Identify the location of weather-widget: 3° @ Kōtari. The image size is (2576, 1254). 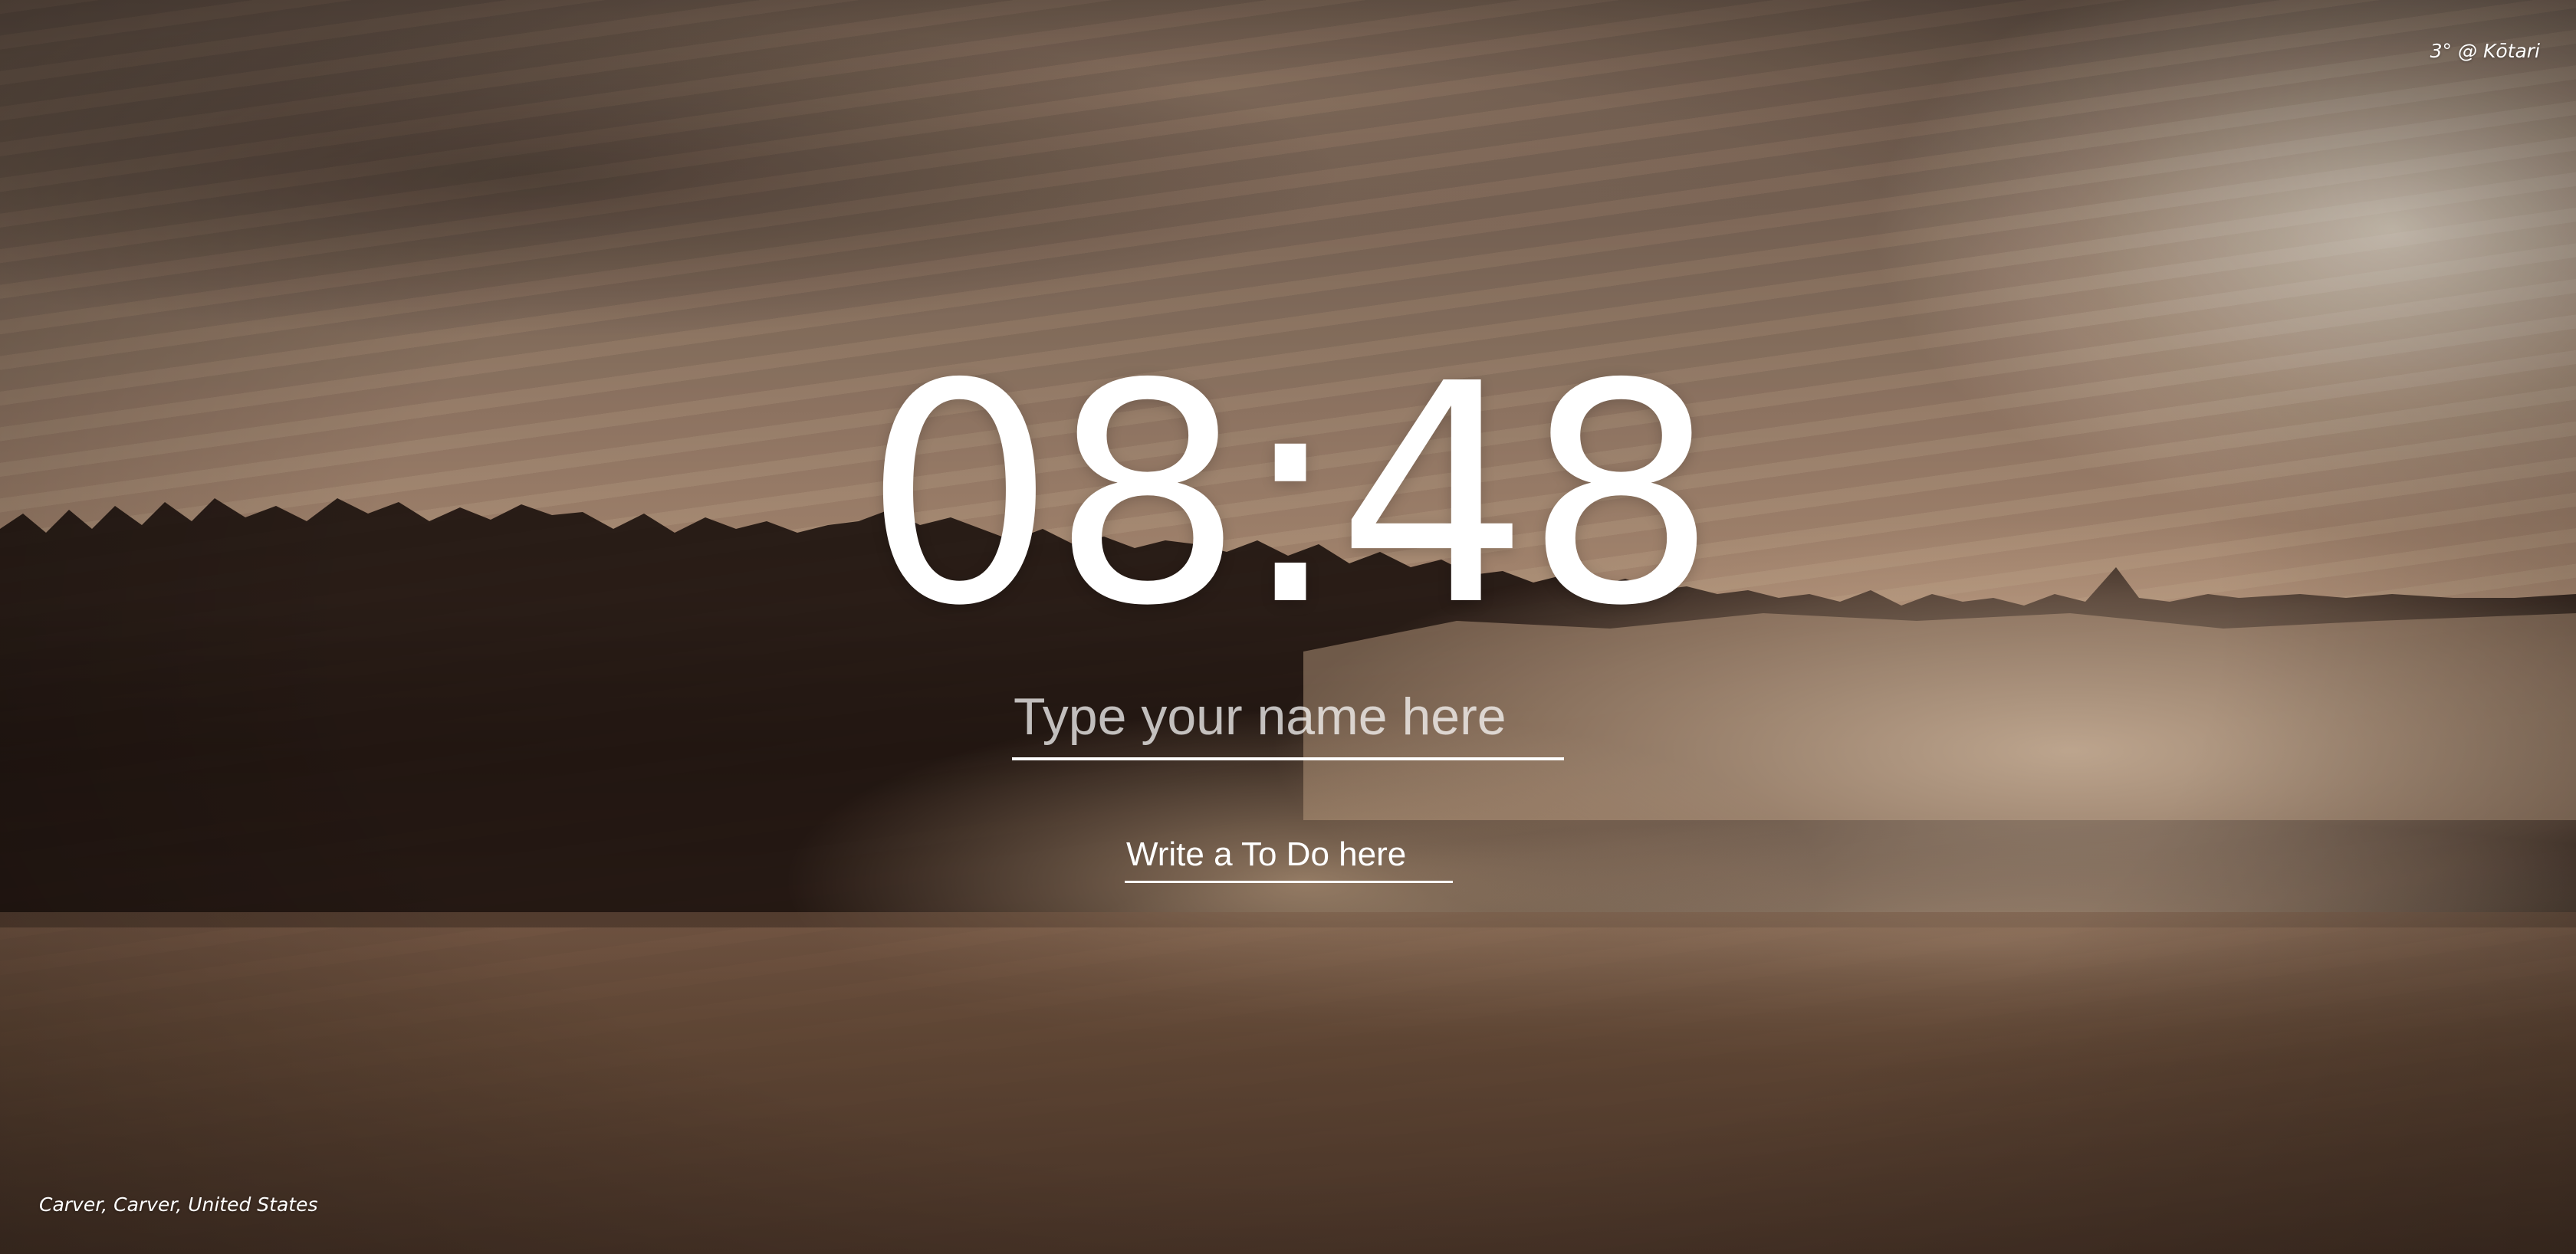
(2485, 51).